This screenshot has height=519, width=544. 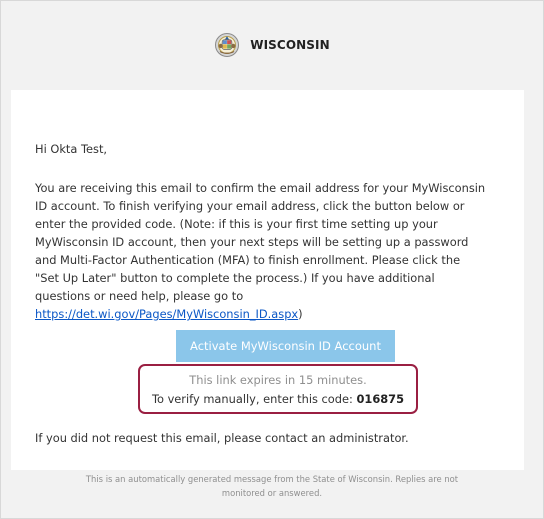 I want to click on verification-code: 016875, so click(x=380, y=399).